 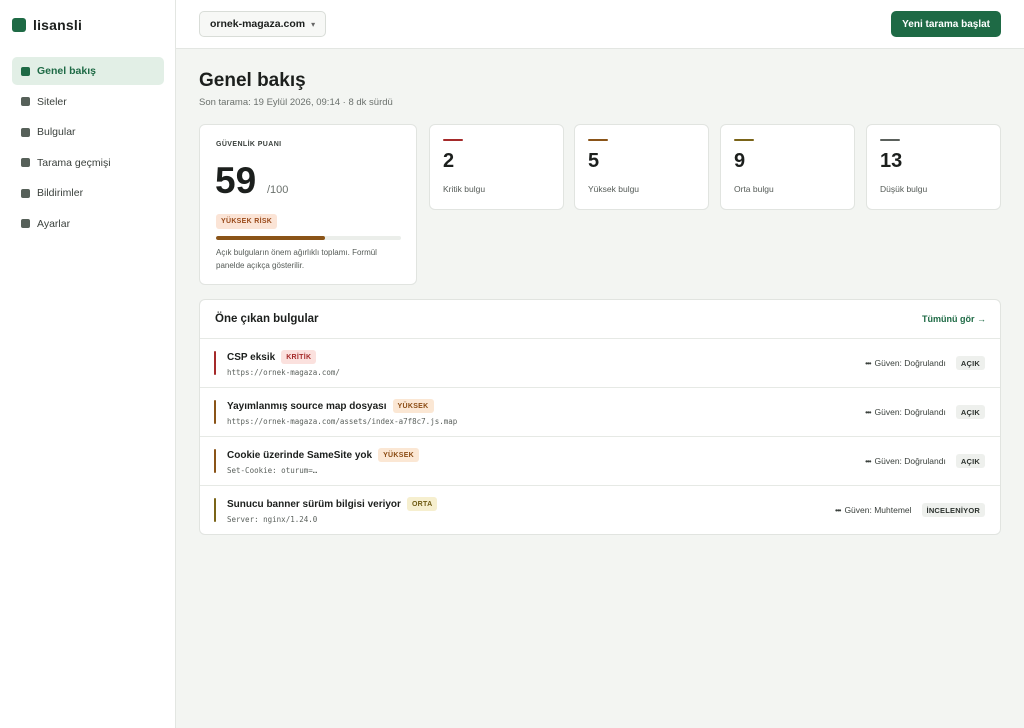 What do you see at coordinates (54, 223) in the screenshot?
I see `sidebar-item-label: Ayarlar` at bounding box center [54, 223].